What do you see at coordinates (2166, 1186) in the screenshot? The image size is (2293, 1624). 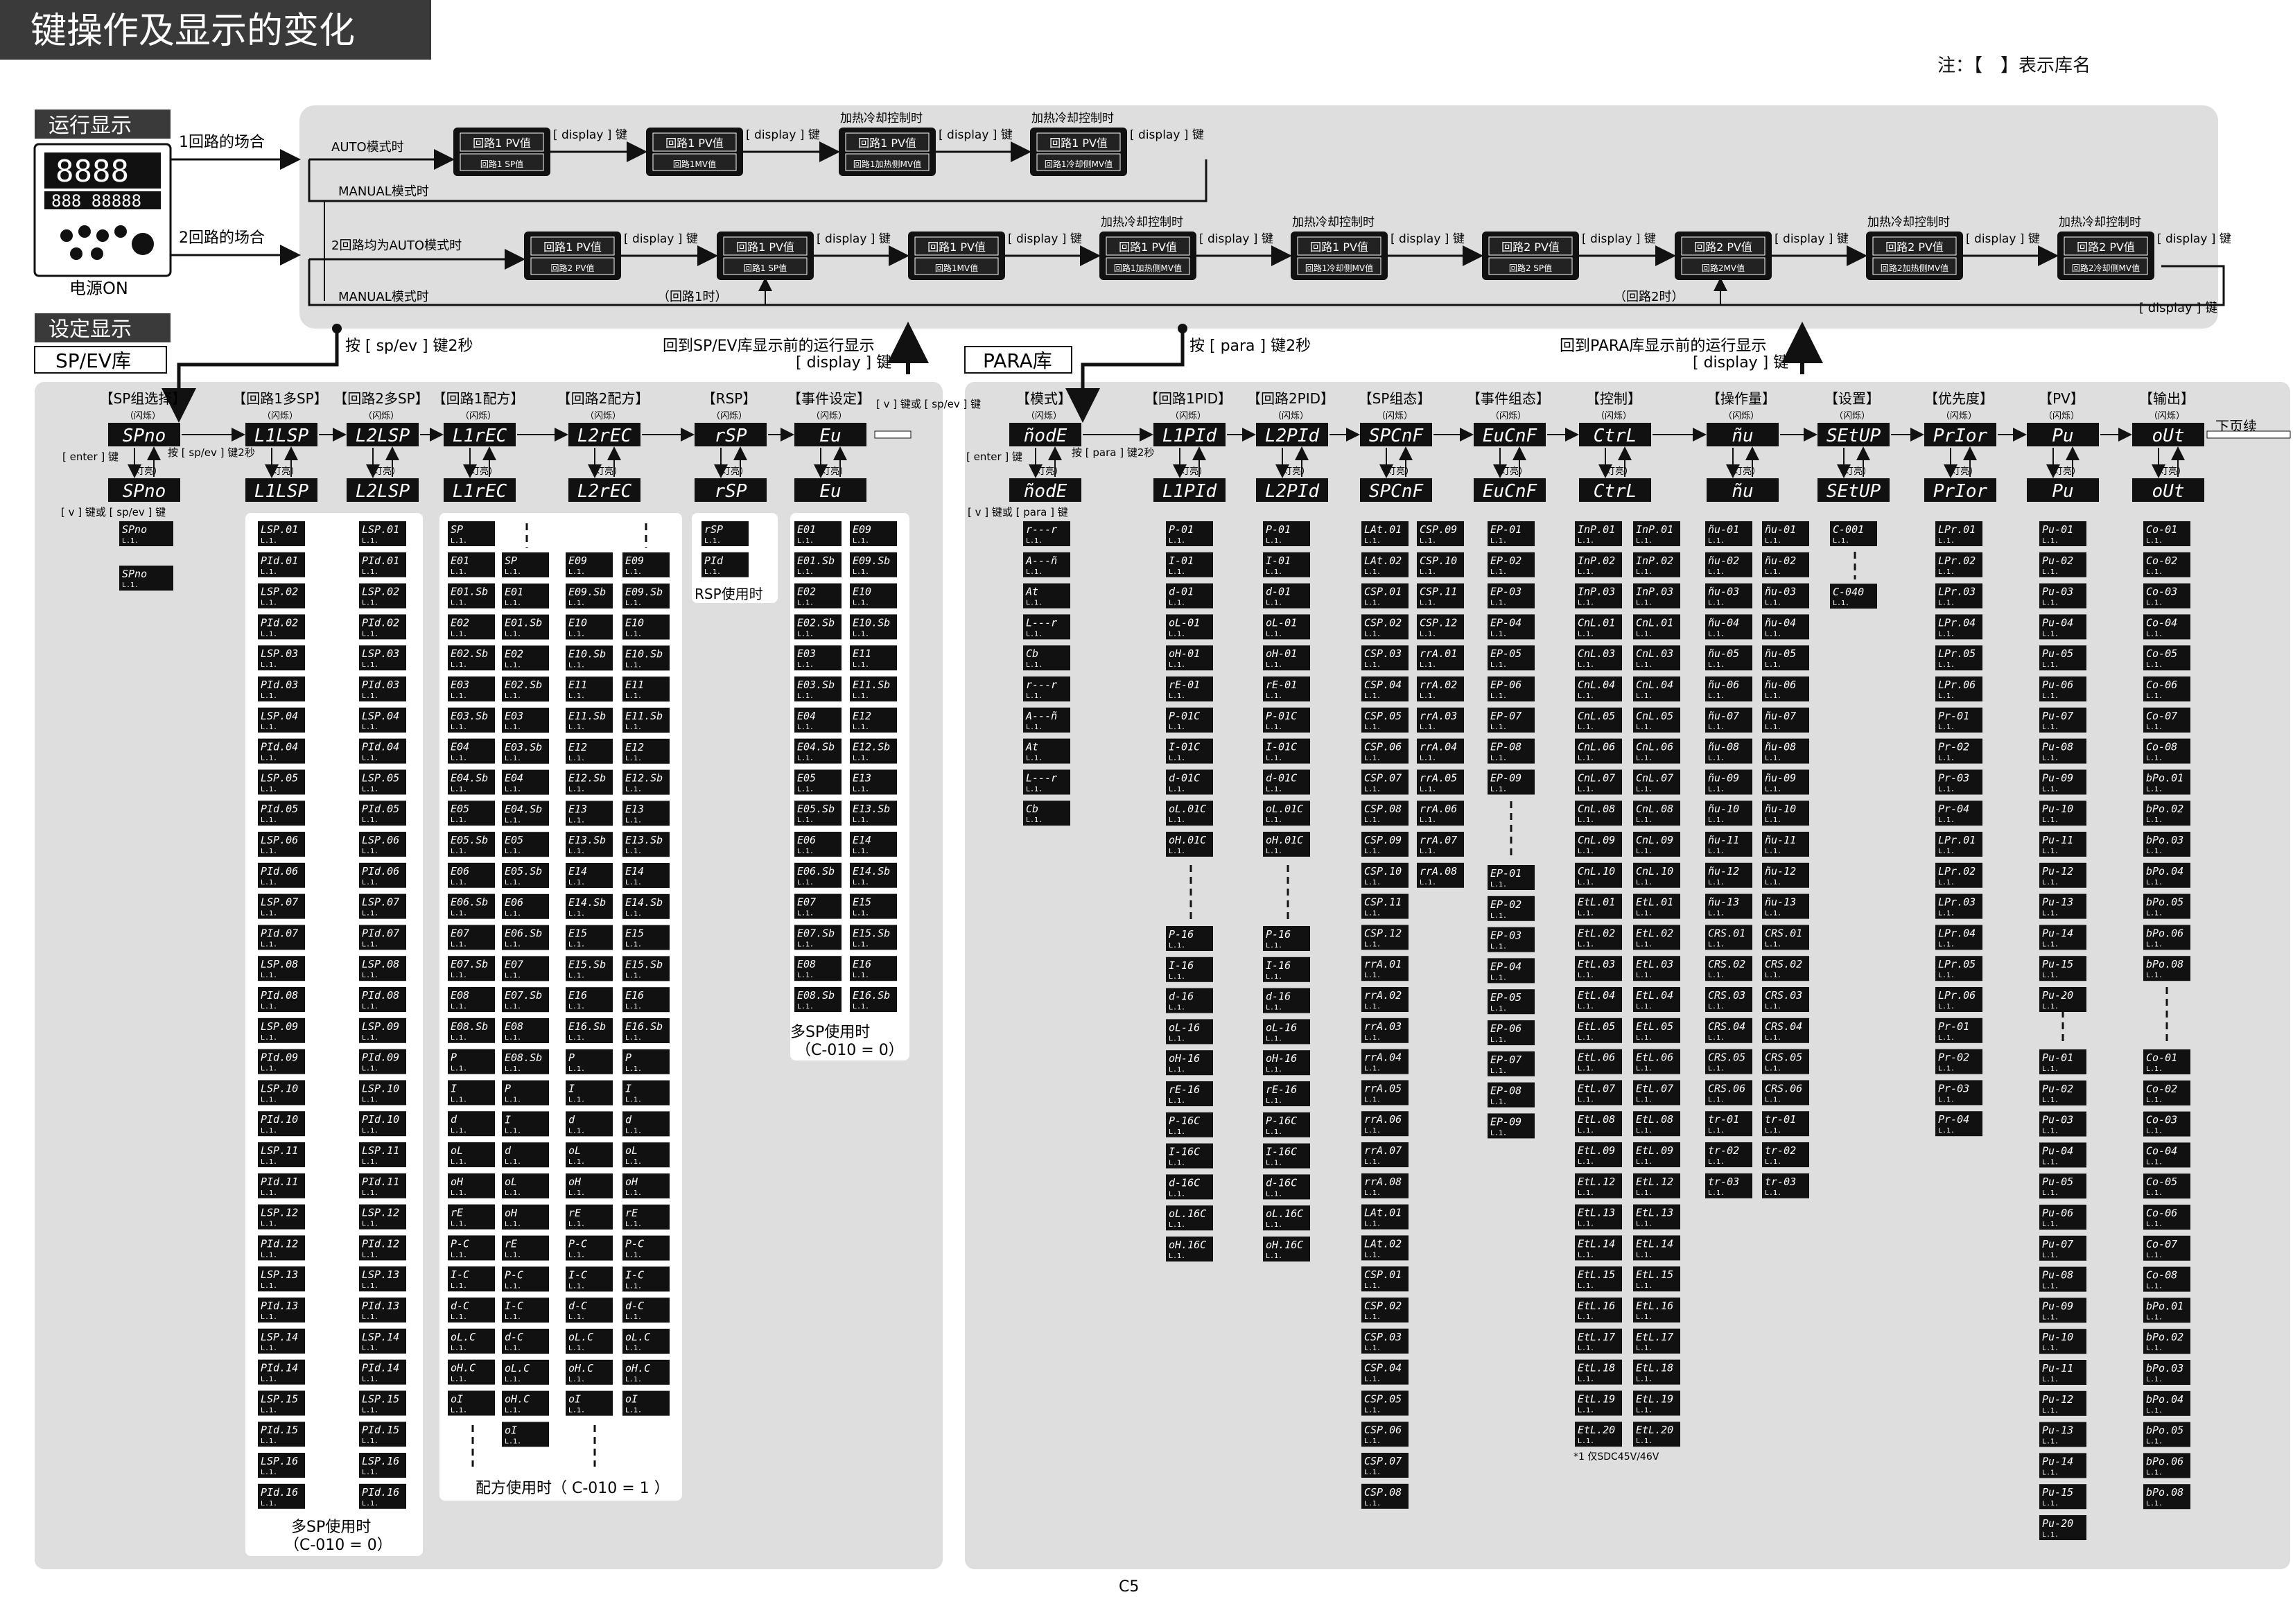 I see `param-cell: Co-05L.1.` at bounding box center [2166, 1186].